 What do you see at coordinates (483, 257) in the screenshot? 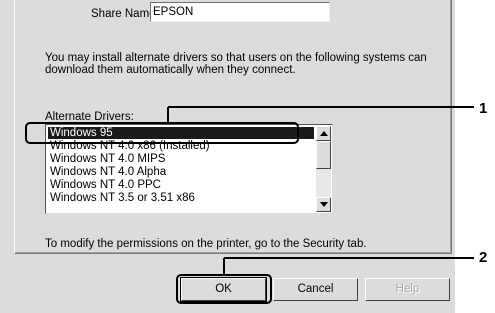
I see `callout-number-2: 2` at bounding box center [483, 257].